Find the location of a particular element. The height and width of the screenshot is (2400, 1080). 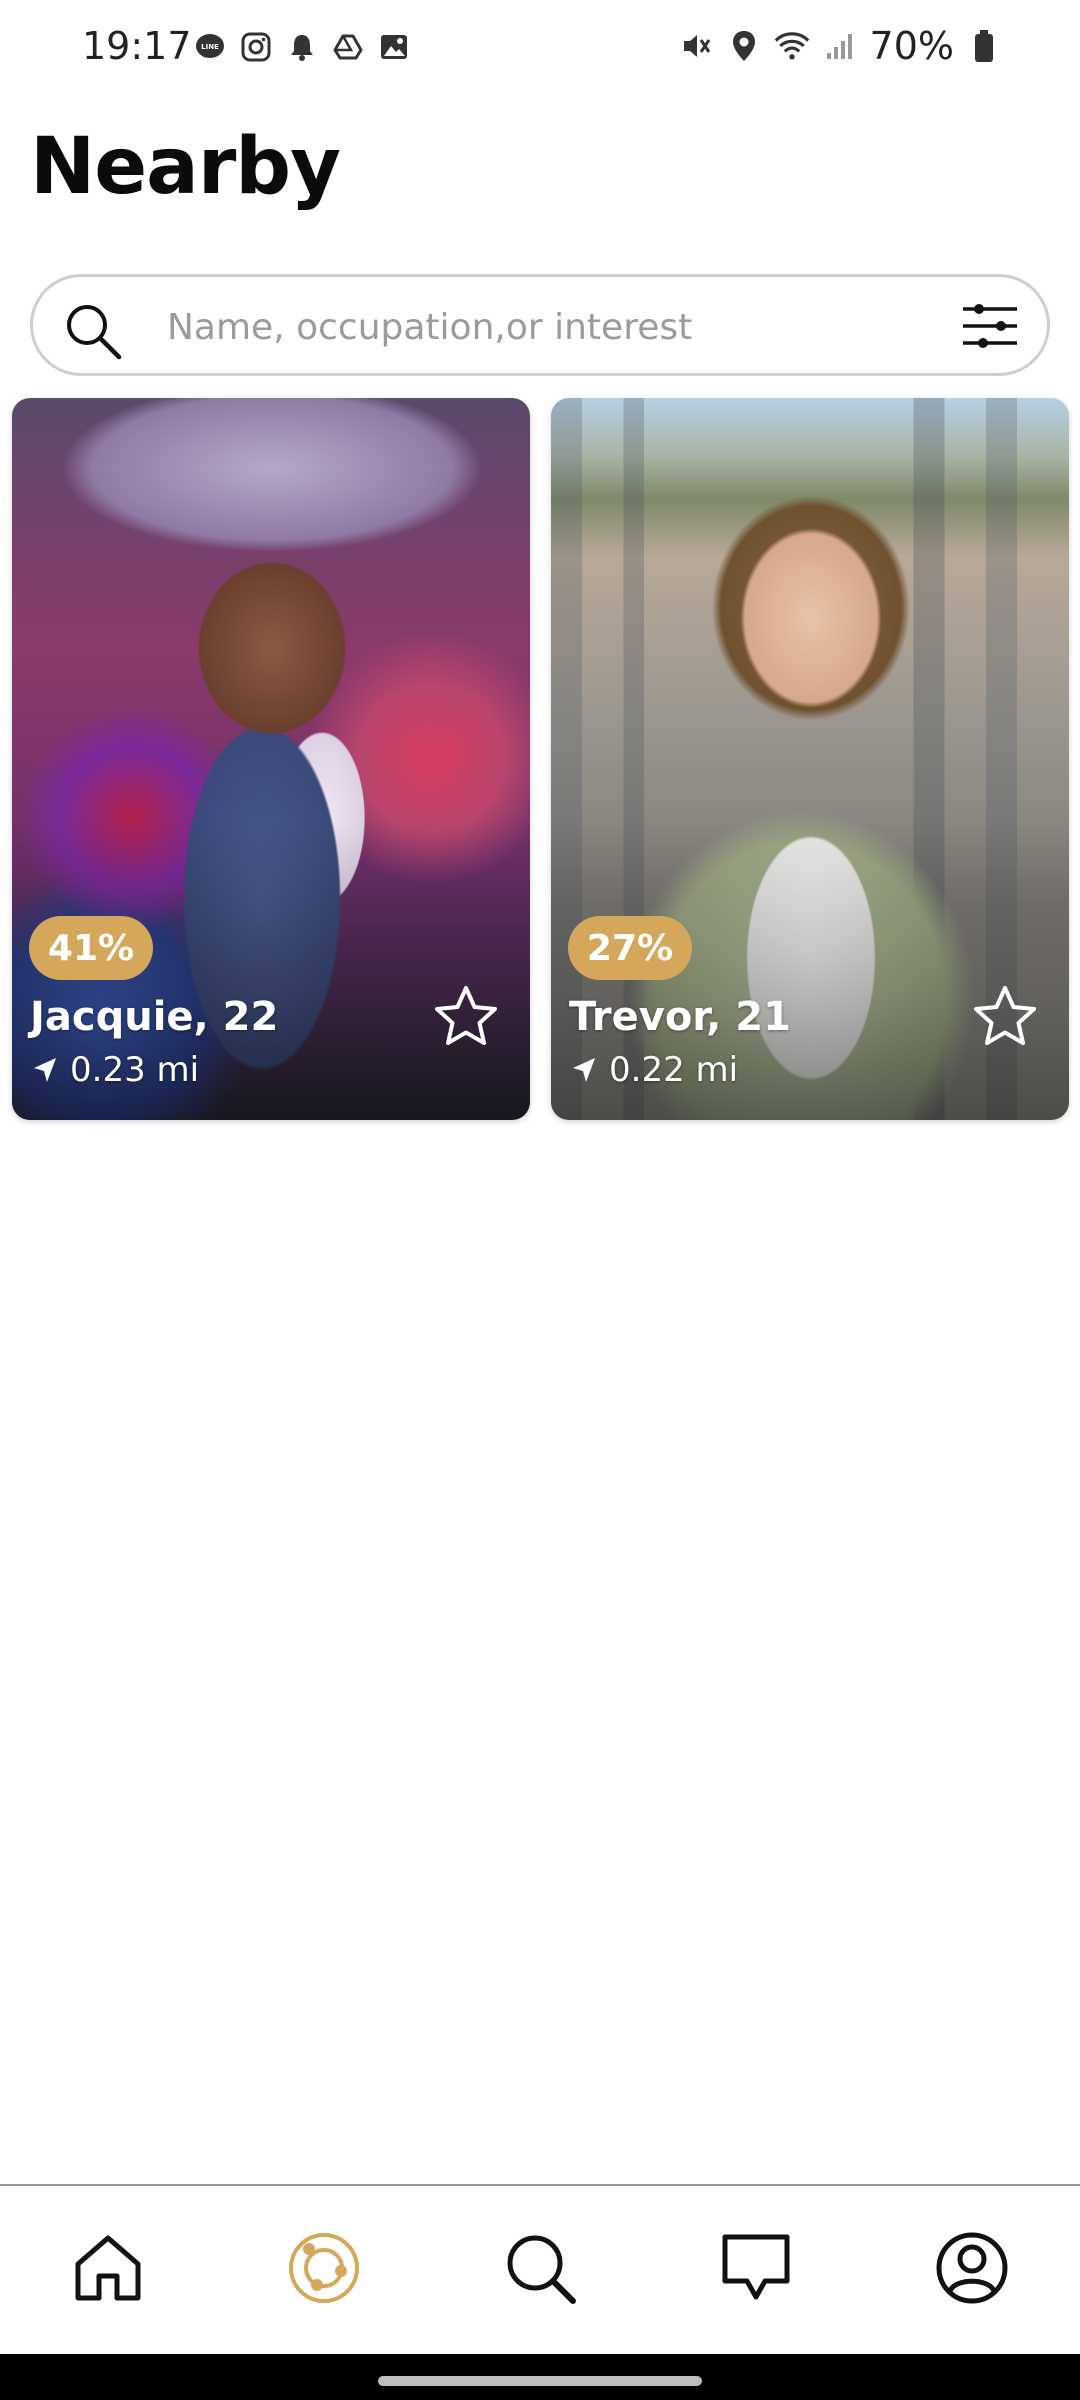

status-system-icons: 70% is located at coordinates (840, 46).